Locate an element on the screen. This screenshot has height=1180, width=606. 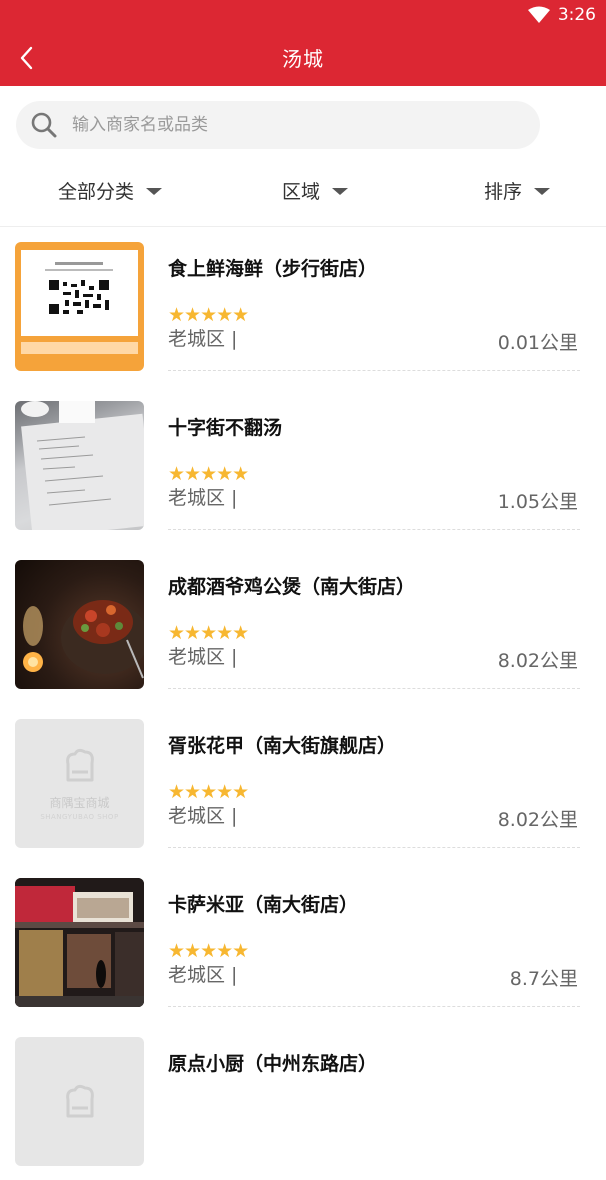
filter-area-label: 区域 is located at coordinates (301, 192).